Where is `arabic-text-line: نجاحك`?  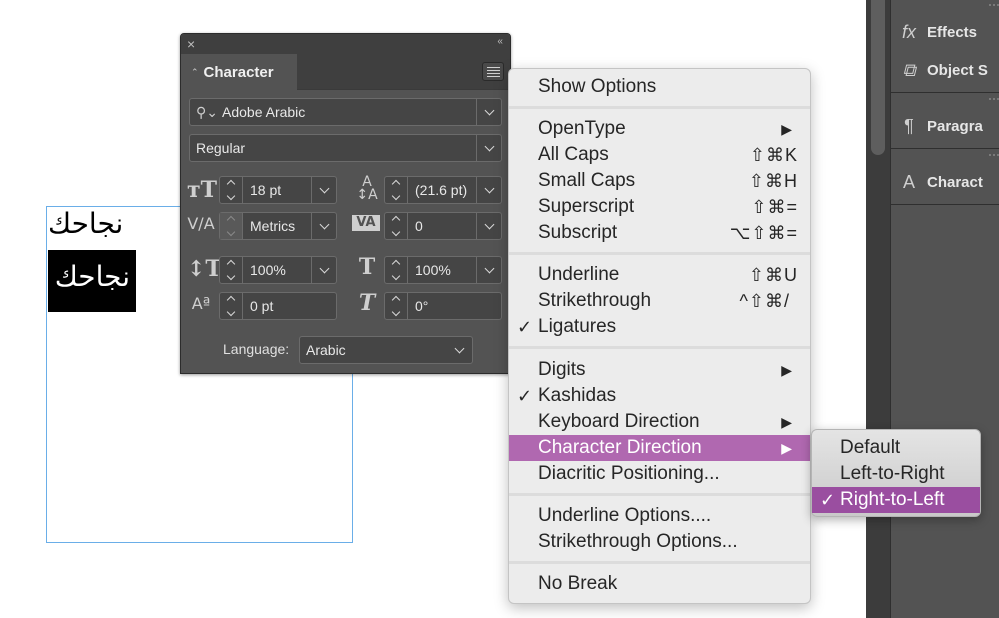 arabic-text-line: نجاحك is located at coordinates (85, 224).